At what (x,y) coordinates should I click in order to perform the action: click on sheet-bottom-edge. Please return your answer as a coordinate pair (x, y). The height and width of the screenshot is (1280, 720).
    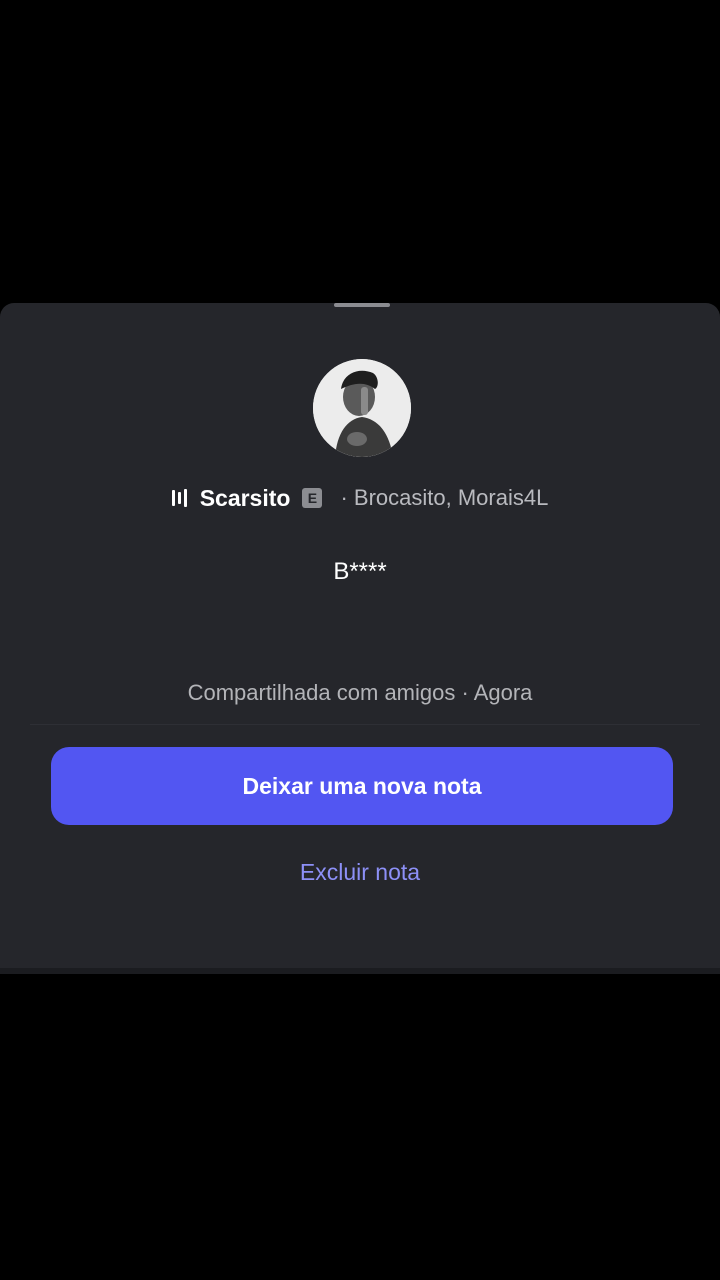
    Looking at the image, I should click on (360, 971).